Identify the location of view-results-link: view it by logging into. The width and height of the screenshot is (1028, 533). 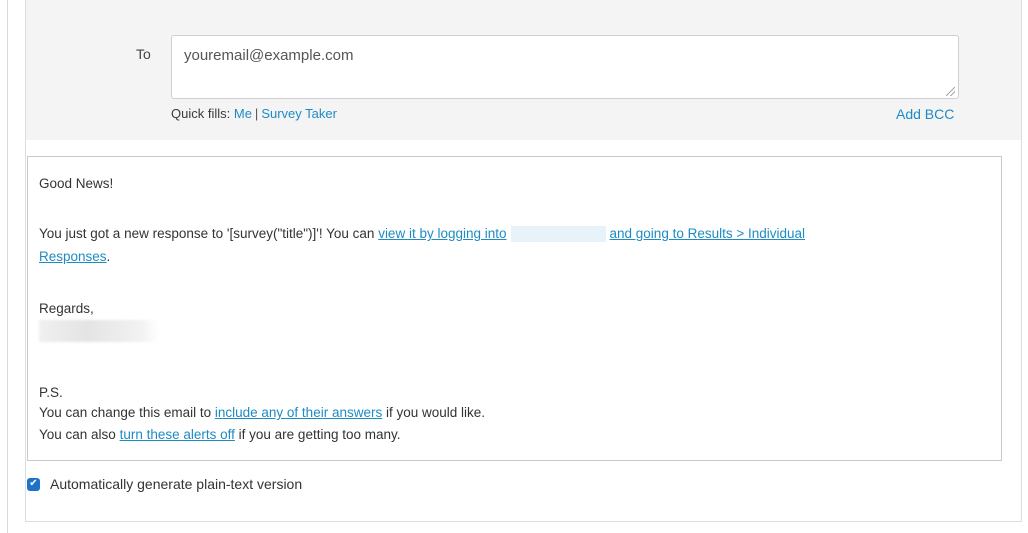
(442, 233).